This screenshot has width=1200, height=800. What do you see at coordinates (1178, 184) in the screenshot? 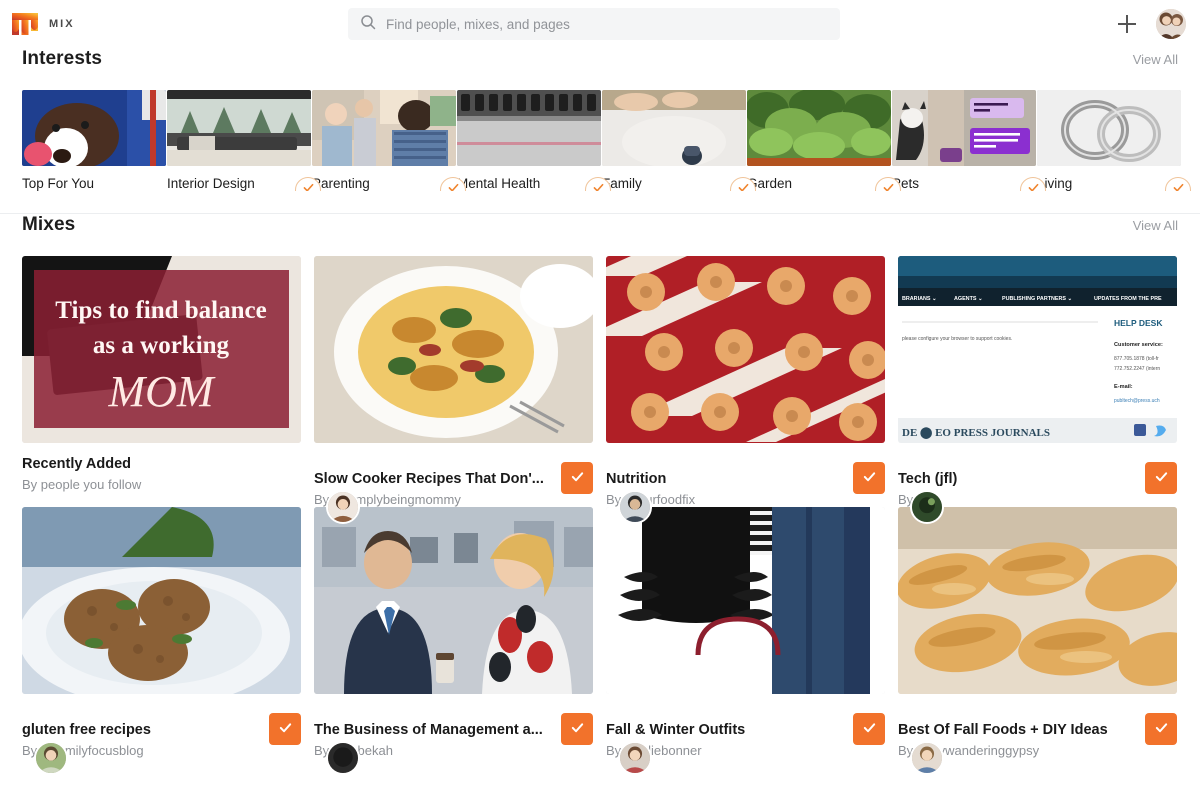
I see `interest-followed-badge` at bounding box center [1178, 184].